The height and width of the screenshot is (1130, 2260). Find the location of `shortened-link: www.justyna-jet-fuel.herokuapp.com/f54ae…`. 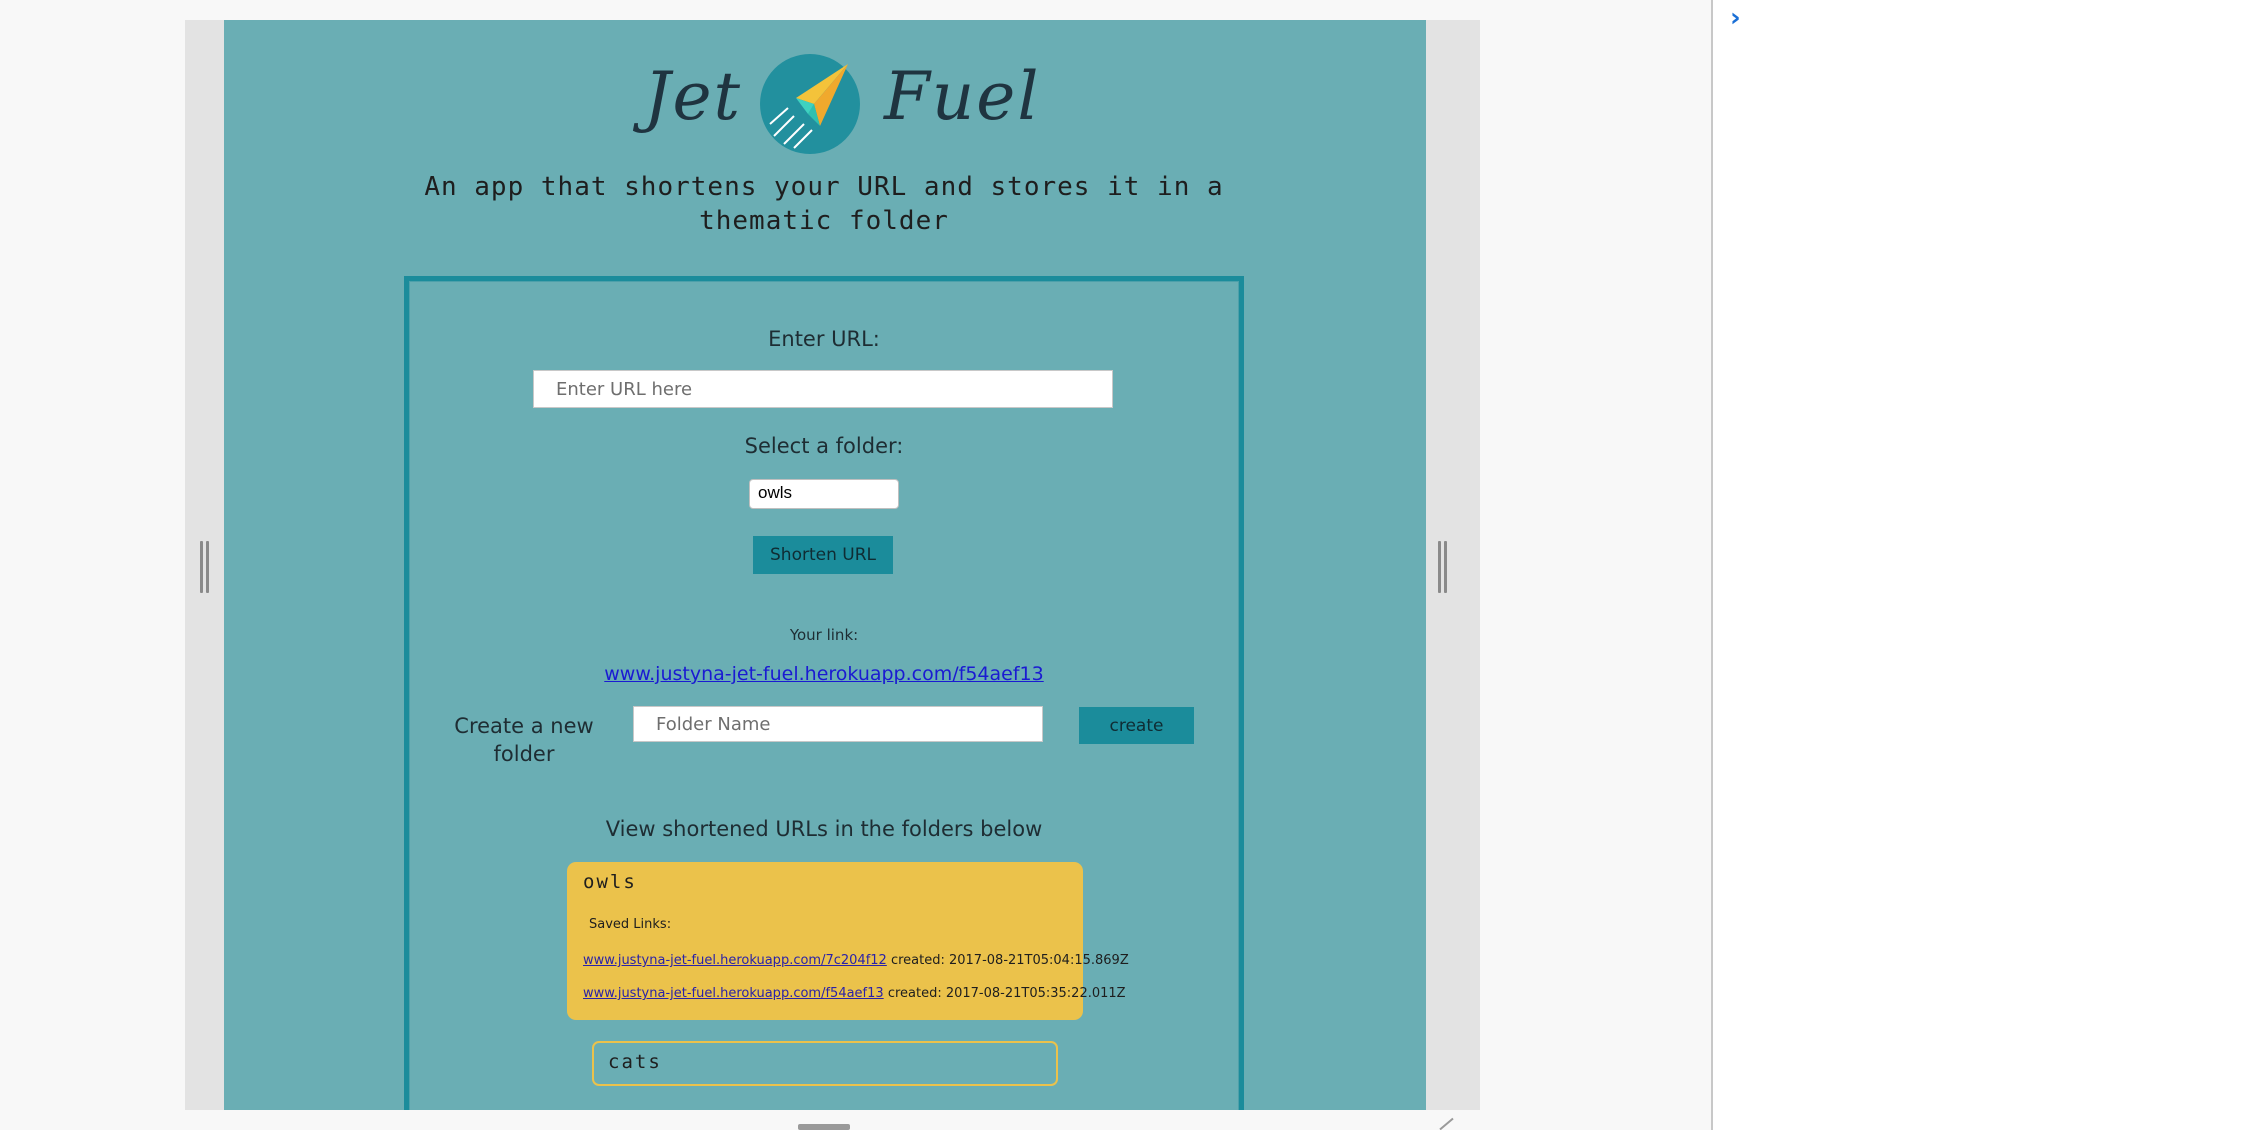

shortened-link: www.justyna-jet-fuel.herokuapp.com/f54ae… is located at coordinates (824, 674).